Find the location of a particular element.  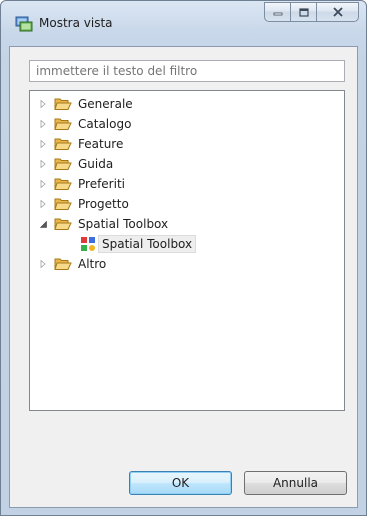

tree-item-label: Catalogo is located at coordinates (105, 124).